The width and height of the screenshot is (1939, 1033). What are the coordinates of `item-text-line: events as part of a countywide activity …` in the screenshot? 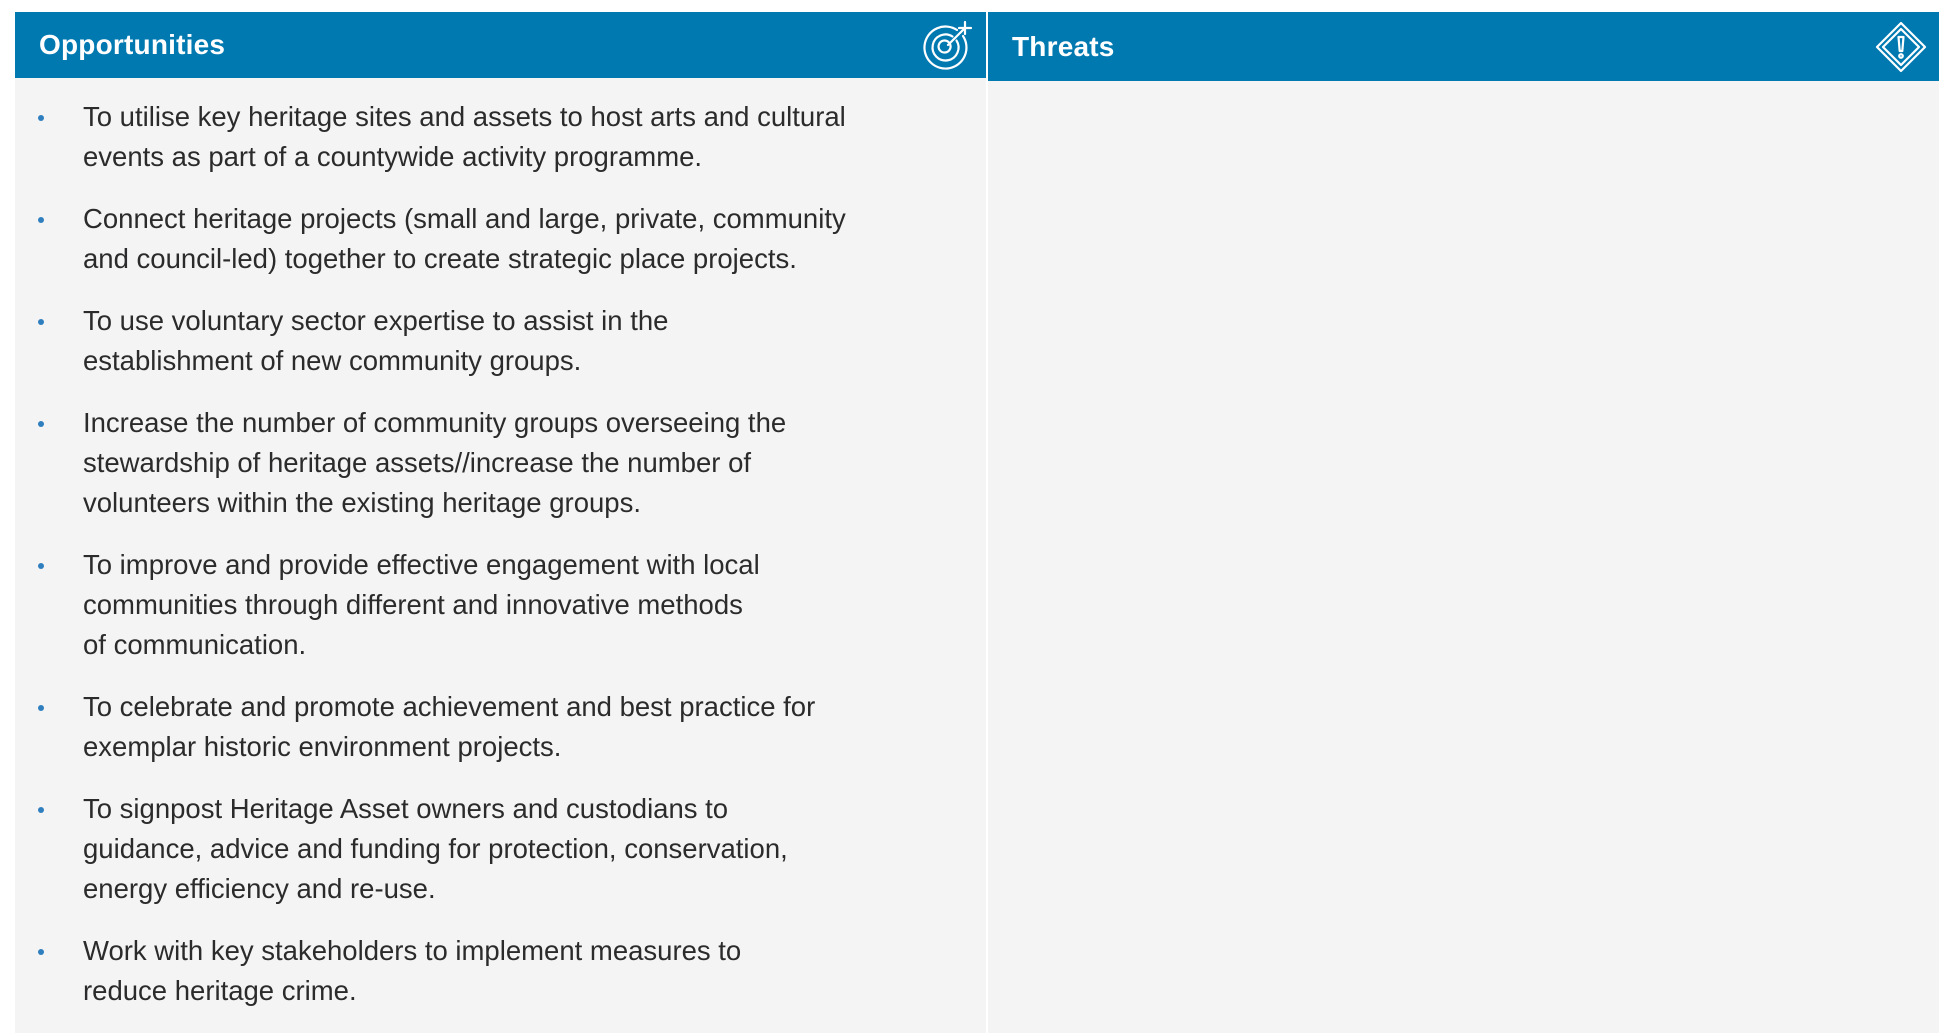 It's located at (393, 156).